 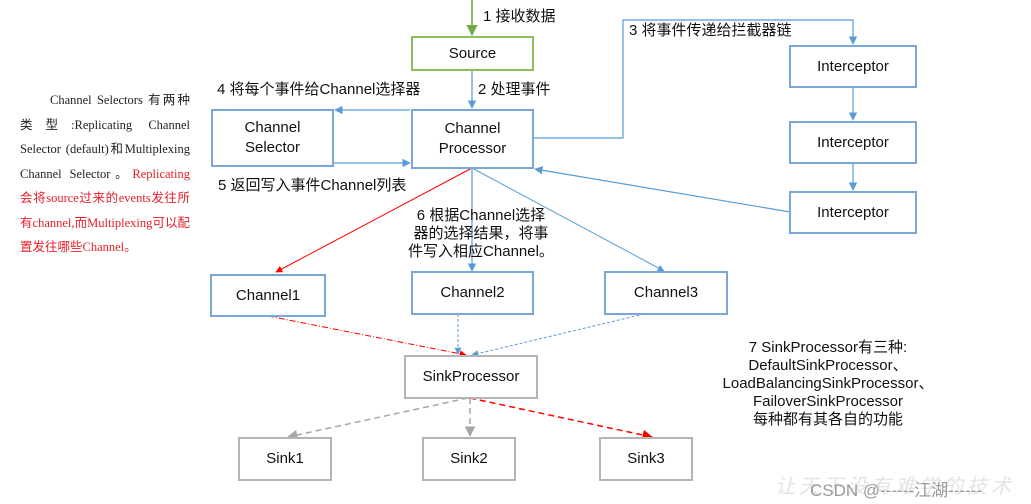 I want to click on step1-label: 1 接收数据, so click(x=519, y=16).